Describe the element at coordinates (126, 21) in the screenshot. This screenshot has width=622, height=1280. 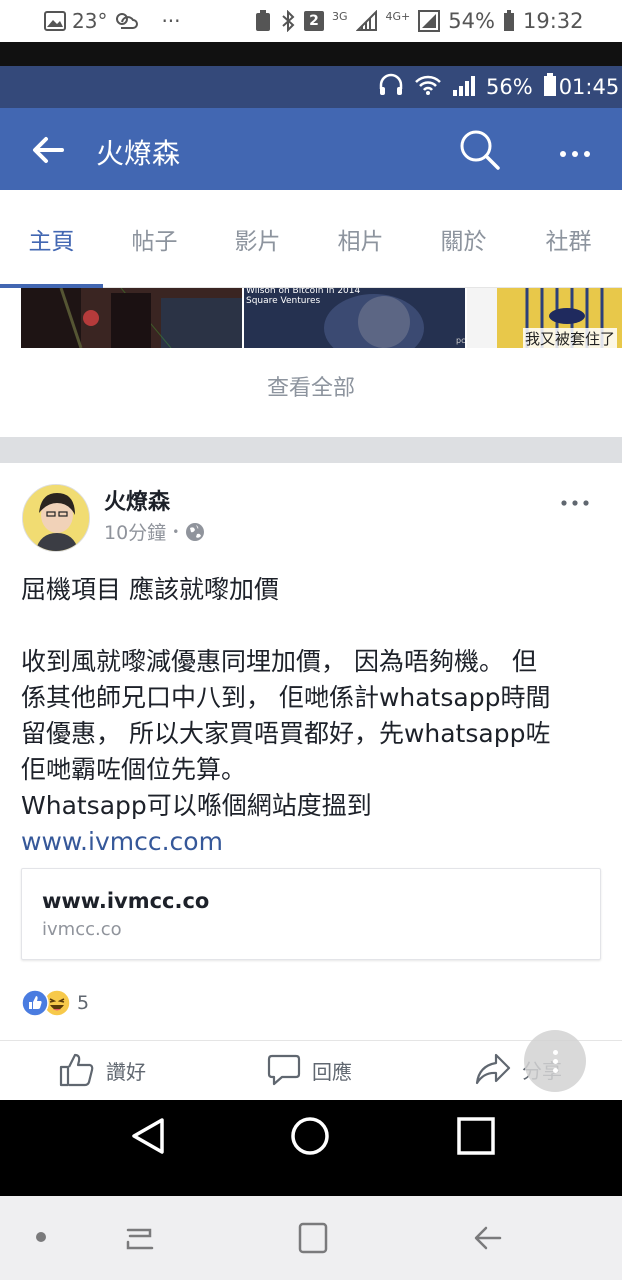
I see `weather-icon` at that location.